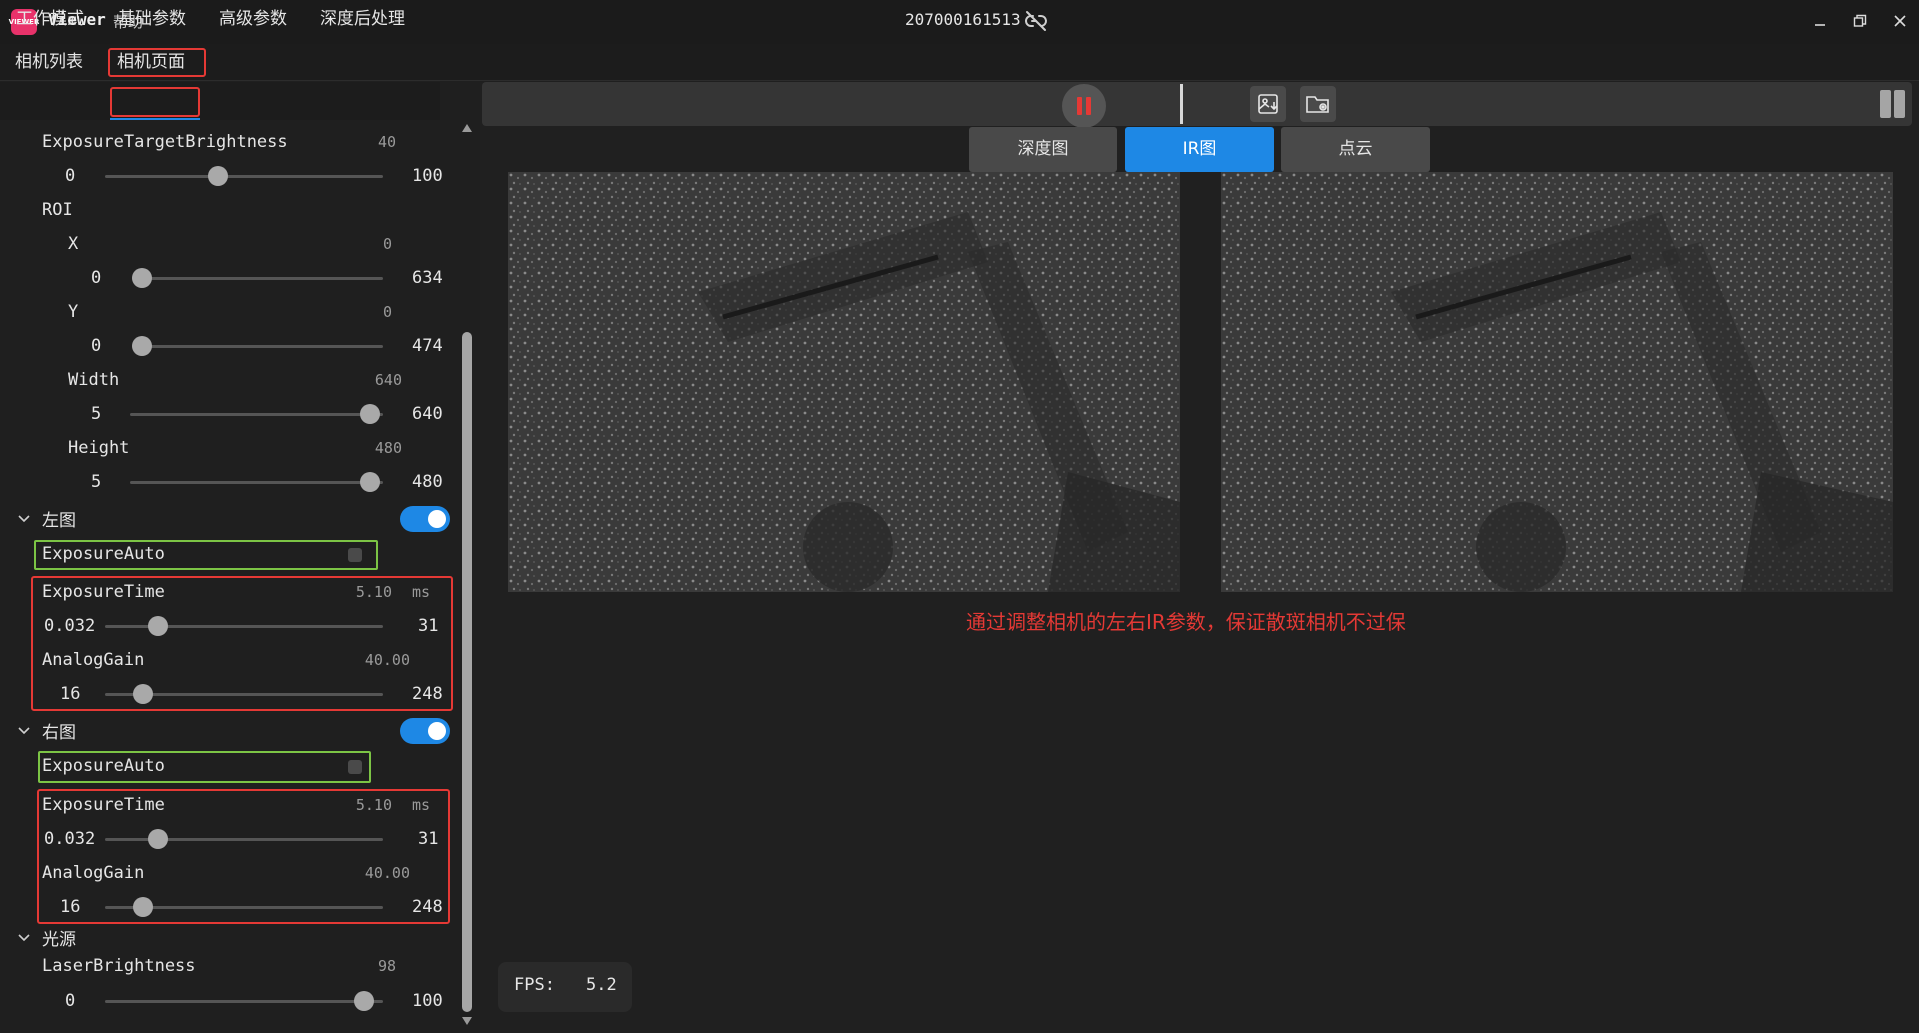 The height and width of the screenshot is (1033, 1919). I want to click on close-icon, so click(1900, 21).